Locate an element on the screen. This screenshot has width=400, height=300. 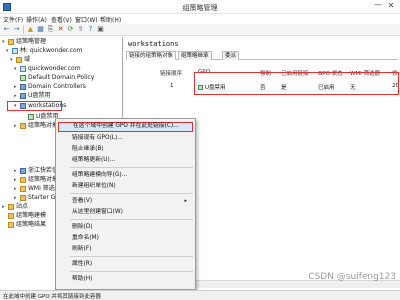
toolbar: ← → ▲ ▦ ⎘ ✕ ⟳ ⇪ ? ▣ is located at coordinates (200, 30).